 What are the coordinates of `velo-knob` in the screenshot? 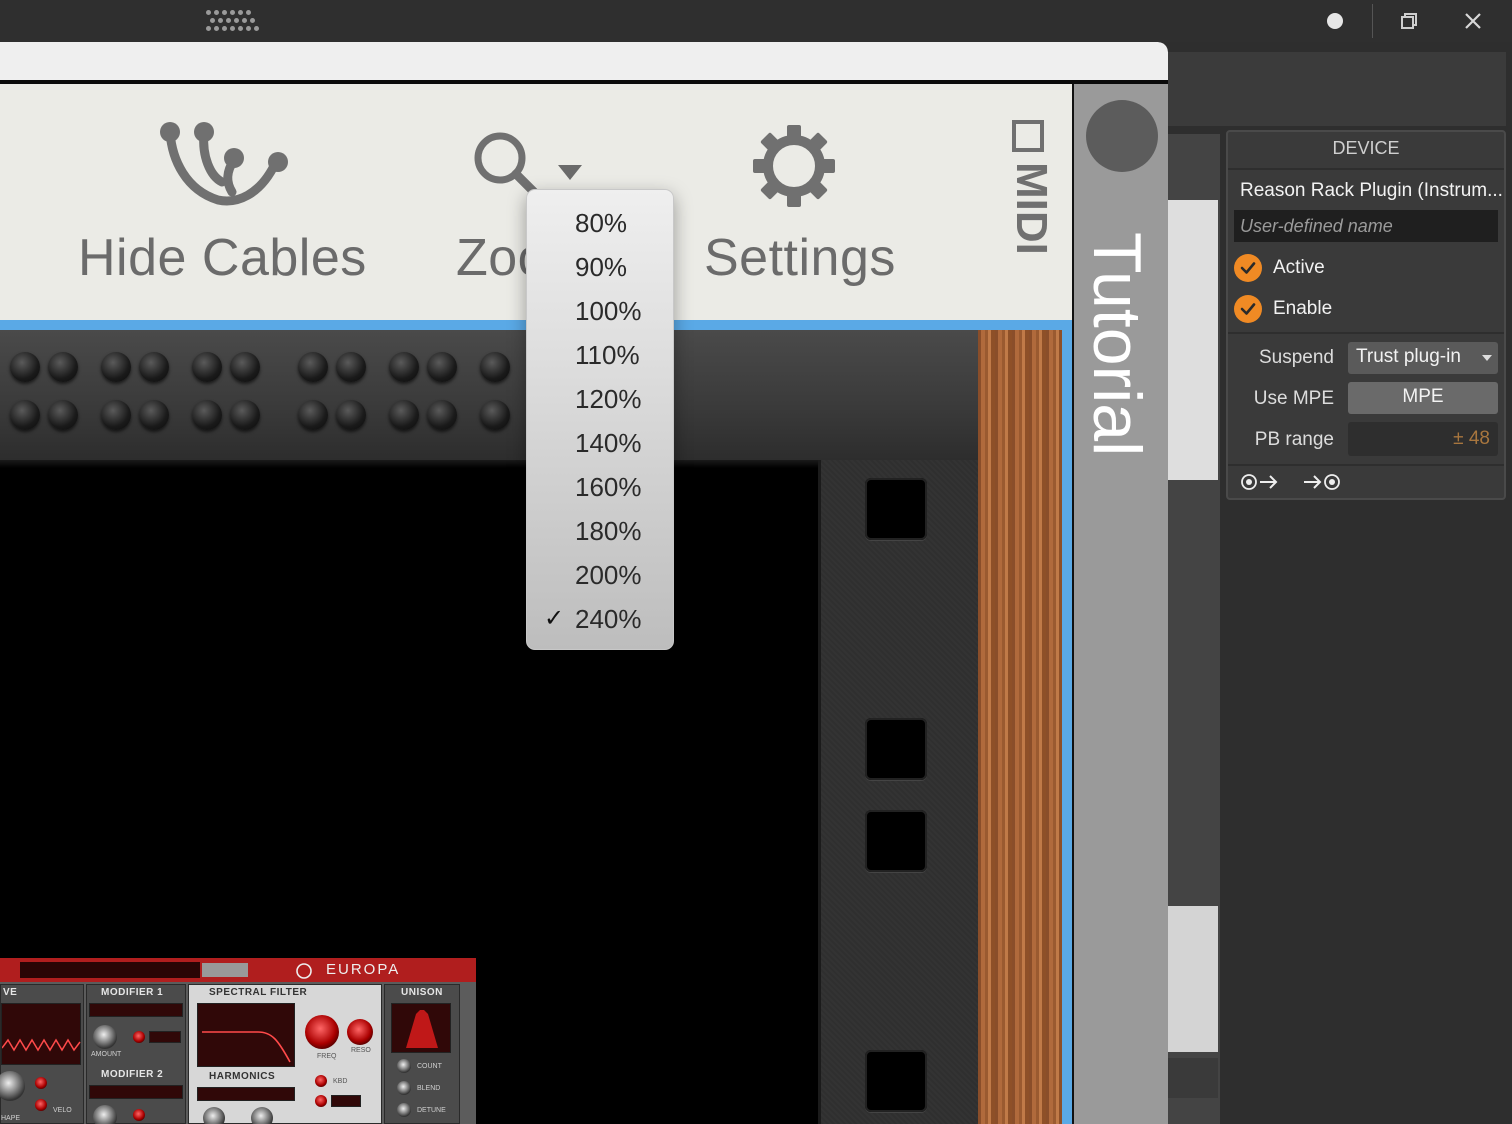 It's located at (41, 1105).